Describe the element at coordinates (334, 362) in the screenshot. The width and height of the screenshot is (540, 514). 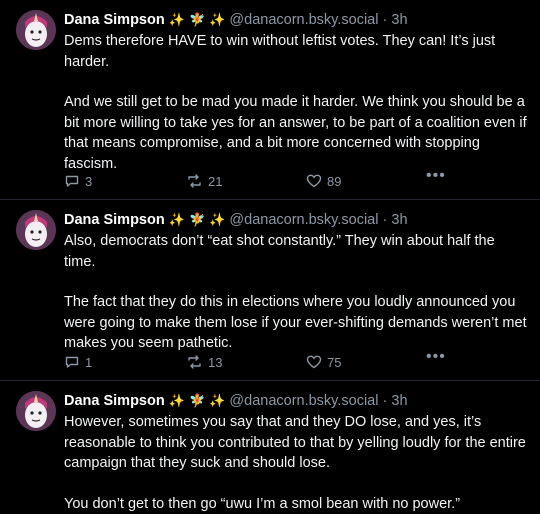
I see `like-count: 75` at that location.